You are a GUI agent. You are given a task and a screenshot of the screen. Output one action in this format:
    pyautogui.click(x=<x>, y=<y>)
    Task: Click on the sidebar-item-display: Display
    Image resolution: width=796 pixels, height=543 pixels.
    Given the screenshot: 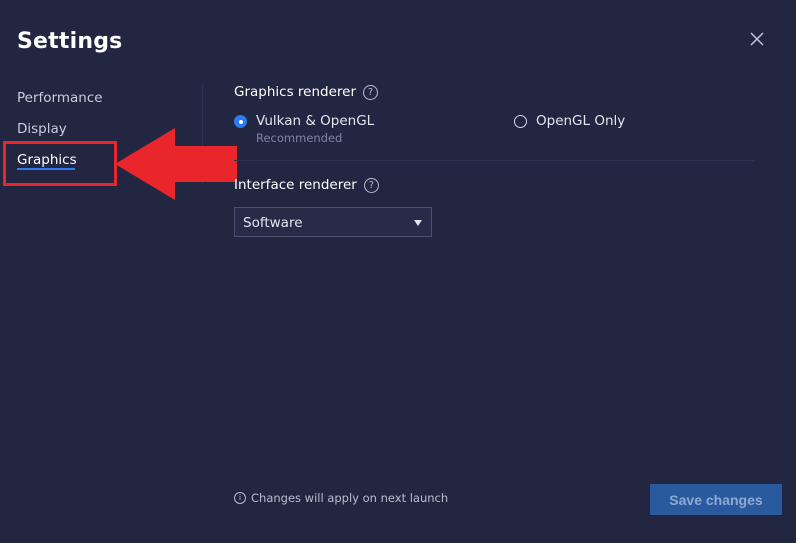 What is the action you would take?
    pyautogui.click(x=42, y=129)
    